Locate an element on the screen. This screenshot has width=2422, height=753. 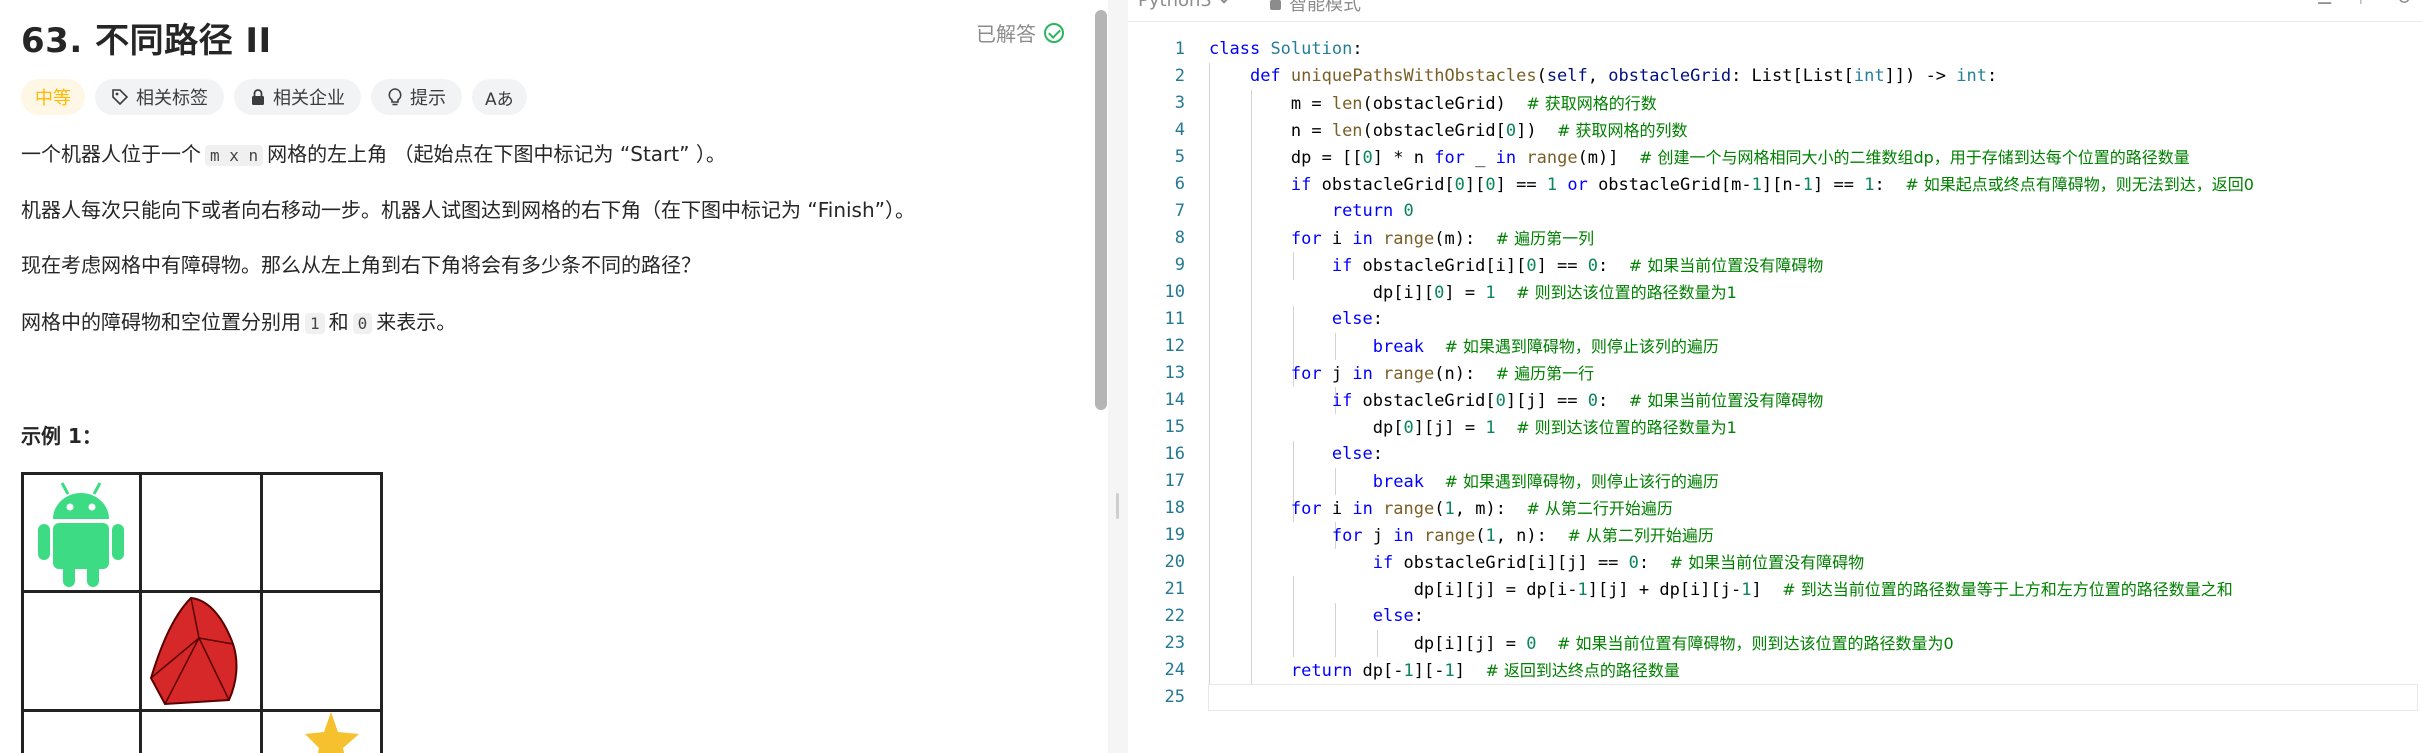
text: 和 is located at coordinates (338, 322).